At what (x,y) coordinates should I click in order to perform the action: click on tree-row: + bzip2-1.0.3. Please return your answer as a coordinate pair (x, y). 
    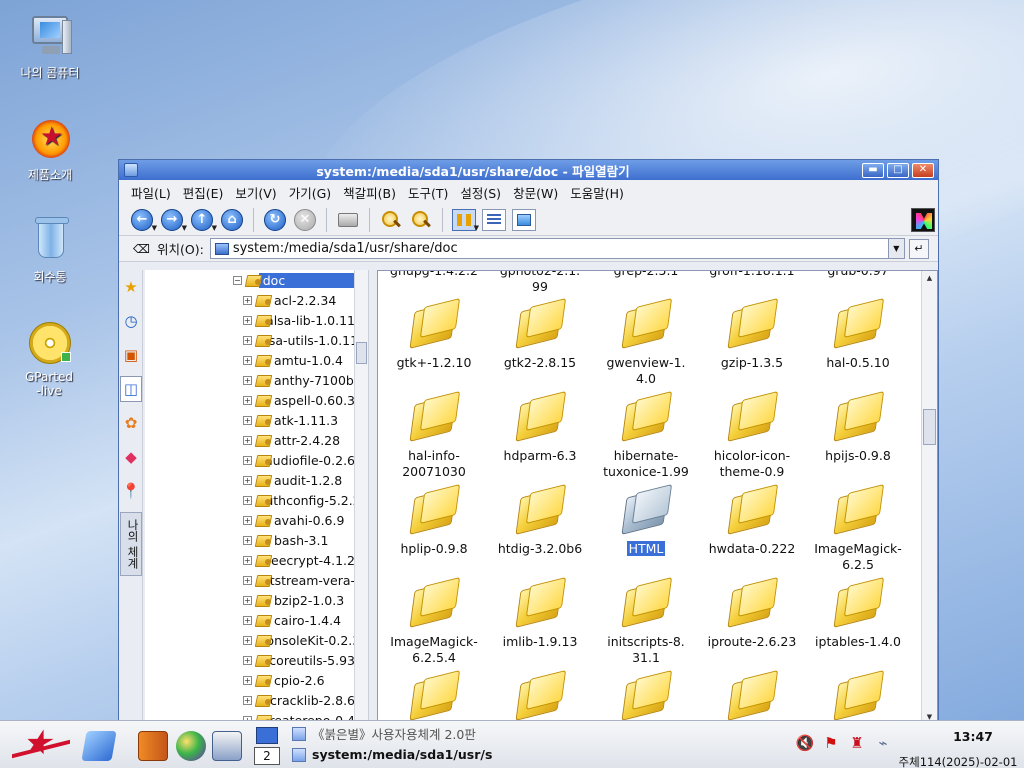
    Looking at the image, I should click on (250, 600).